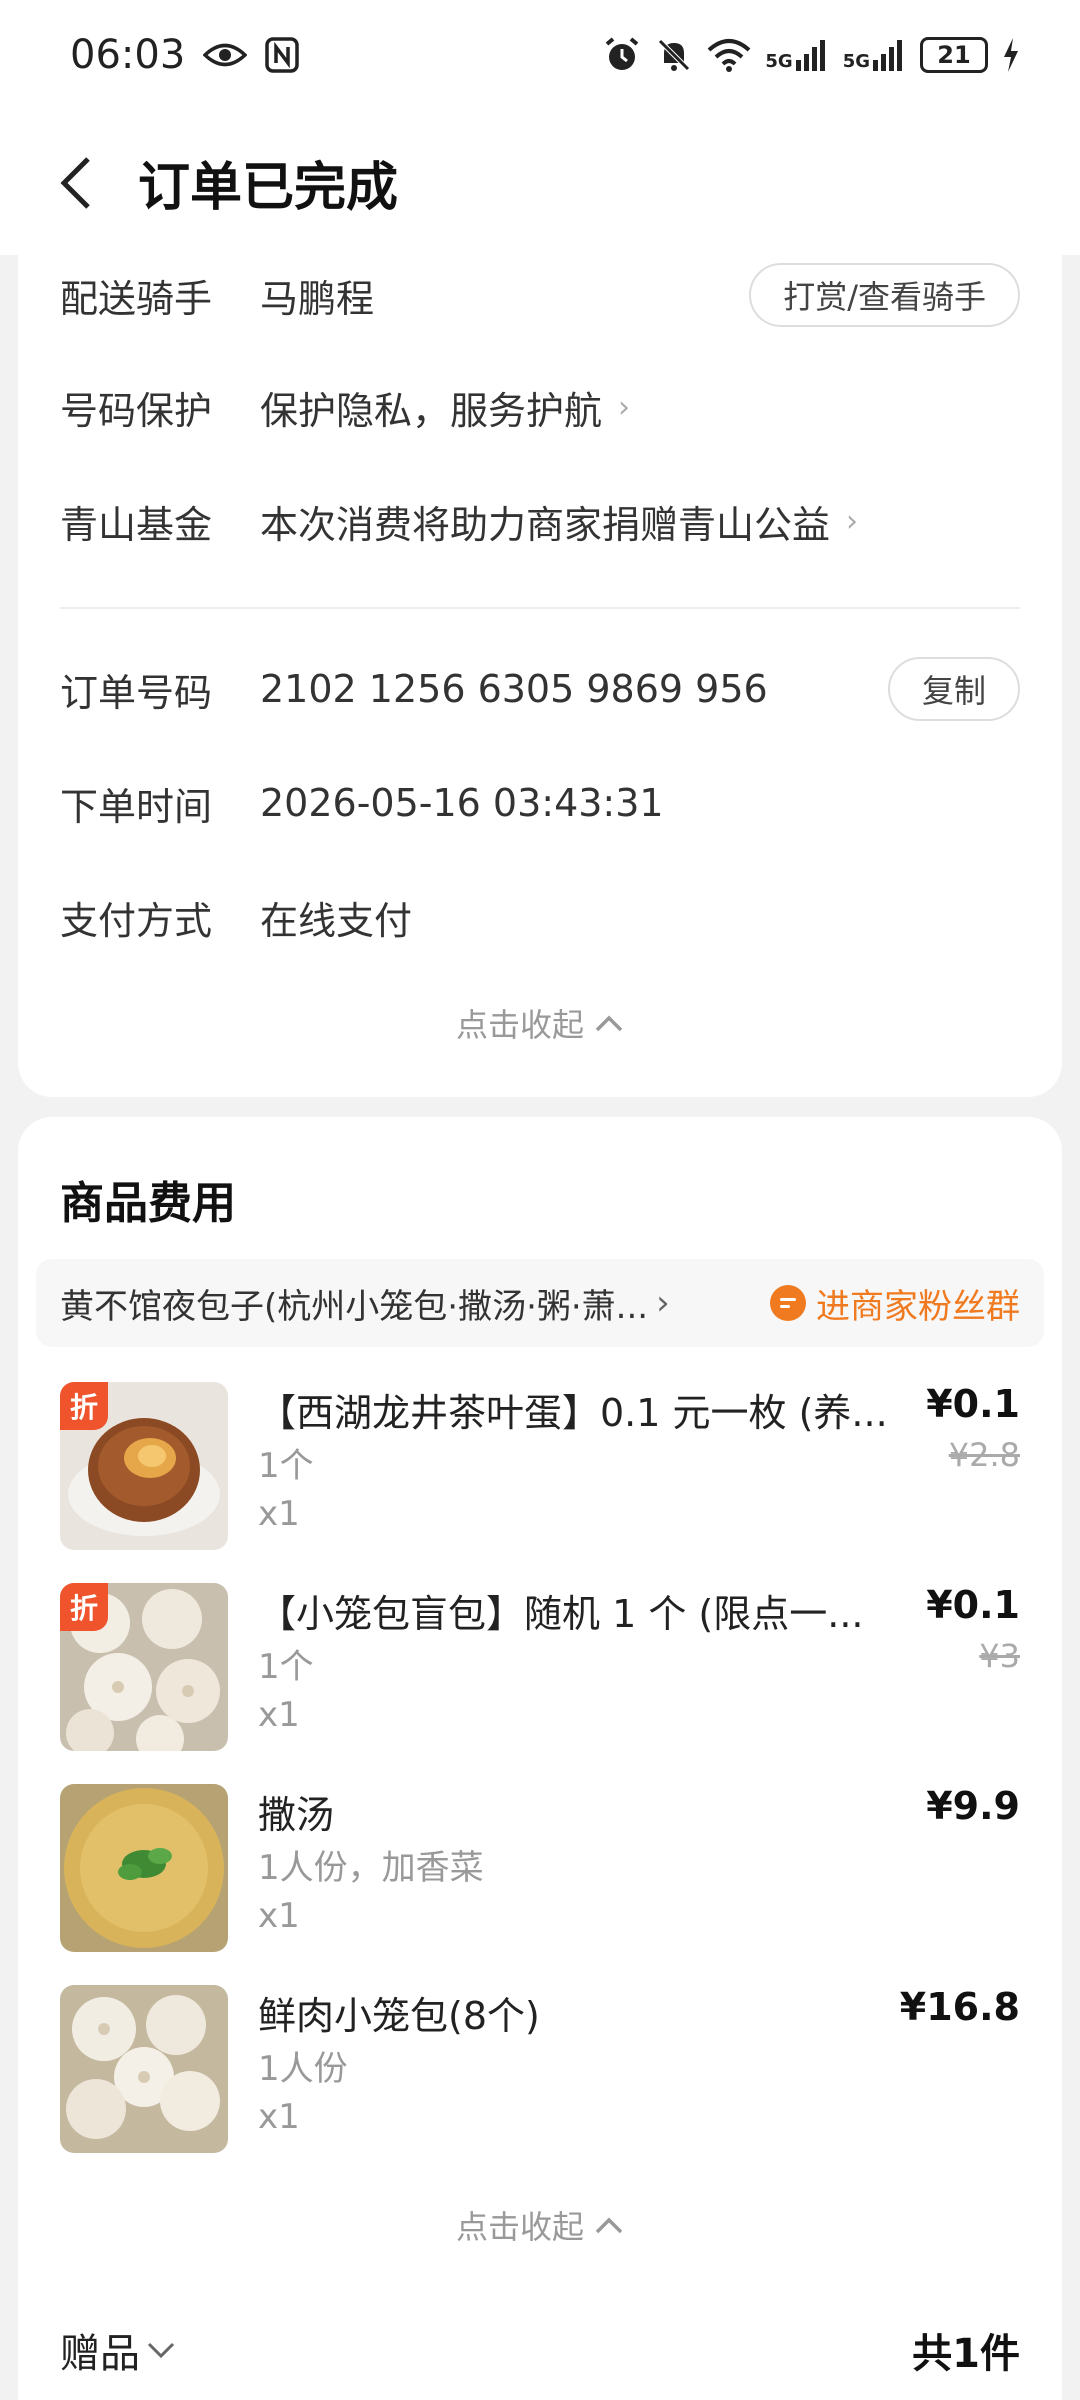 Image resolution: width=1080 pixels, height=2400 pixels. Describe the element at coordinates (788, 1303) in the screenshot. I see `chat-icon` at that location.